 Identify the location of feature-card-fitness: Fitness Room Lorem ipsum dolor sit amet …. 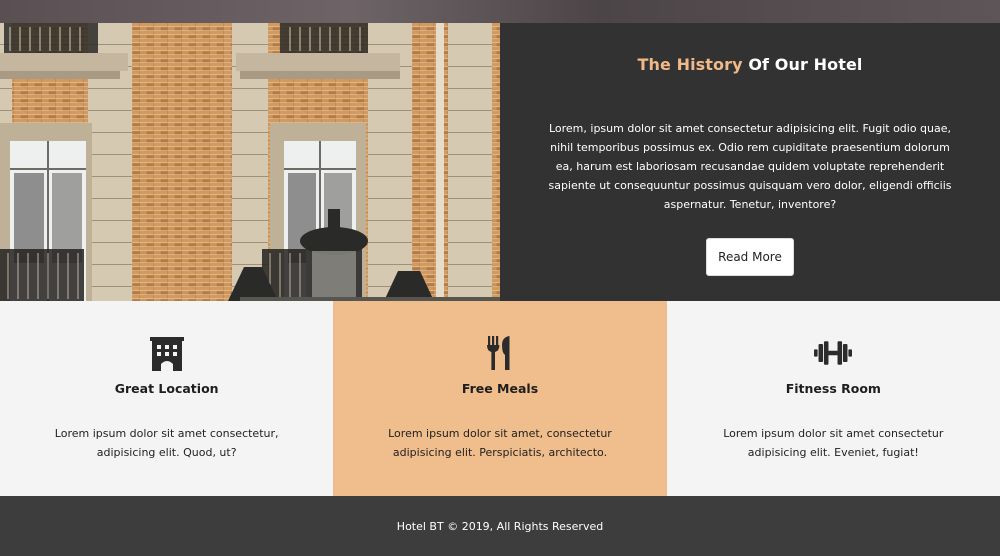
(833, 398).